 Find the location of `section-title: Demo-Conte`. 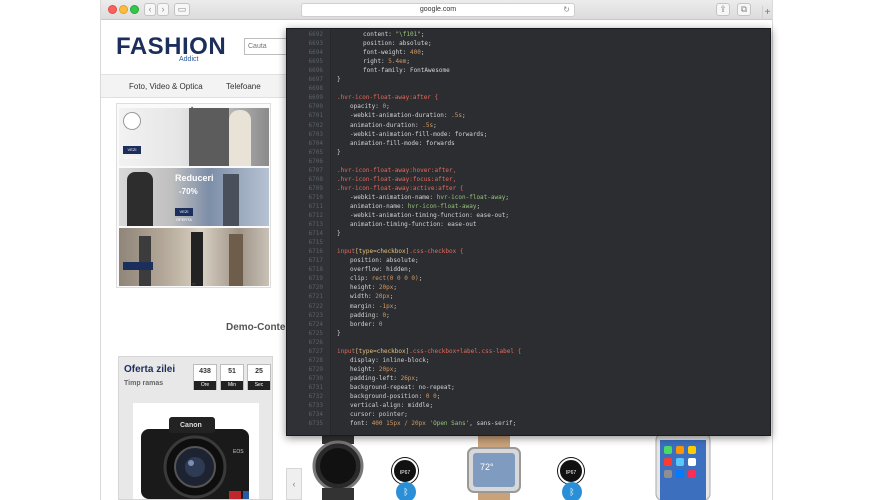

section-title: Demo-Conte is located at coordinates (256, 327).